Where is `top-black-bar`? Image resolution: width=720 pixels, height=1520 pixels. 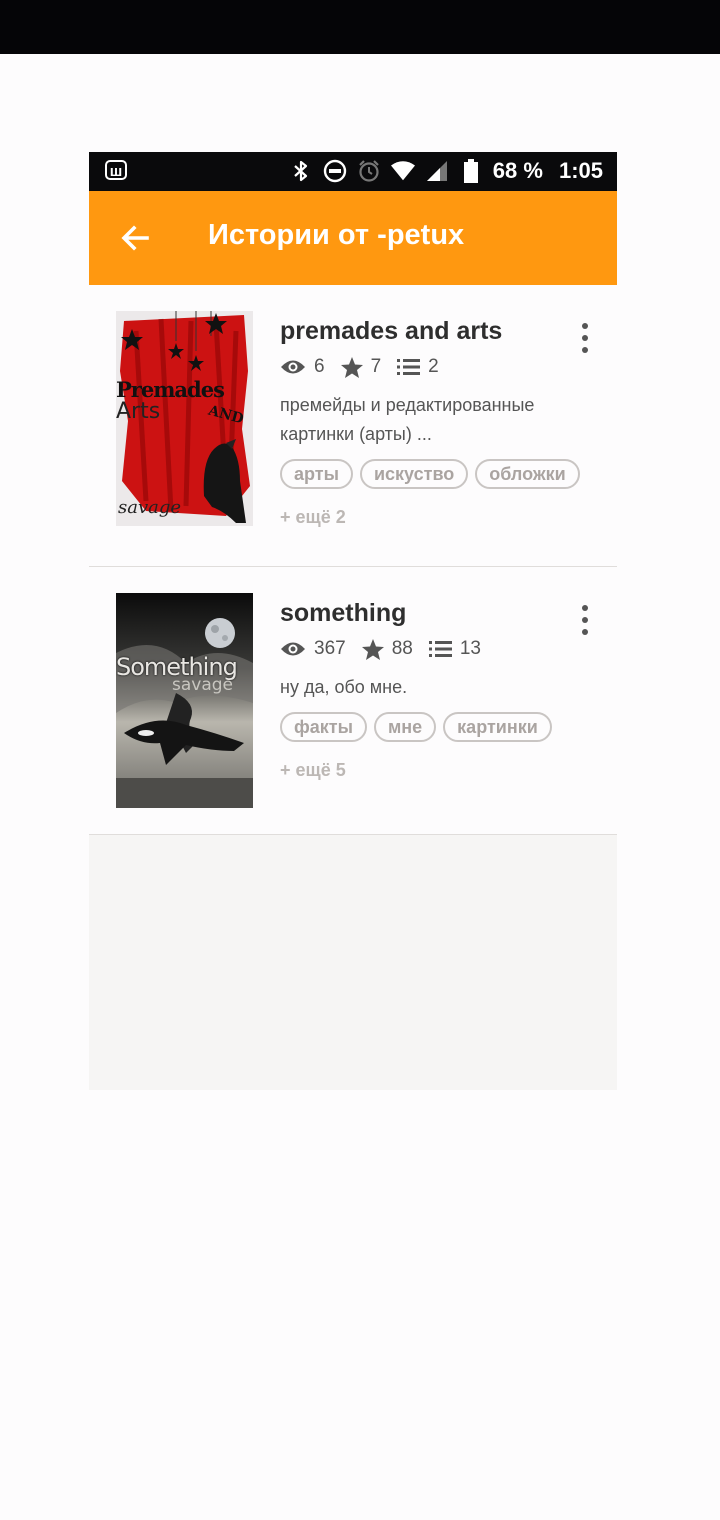 top-black-bar is located at coordinates (360, 27).